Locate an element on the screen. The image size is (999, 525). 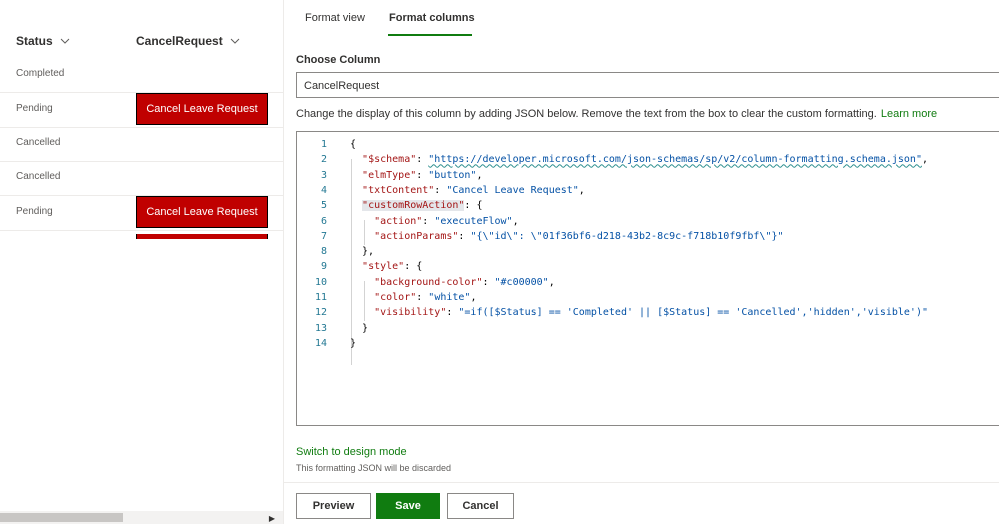
scrollbar-thumb is located at coordinates (61, 517).